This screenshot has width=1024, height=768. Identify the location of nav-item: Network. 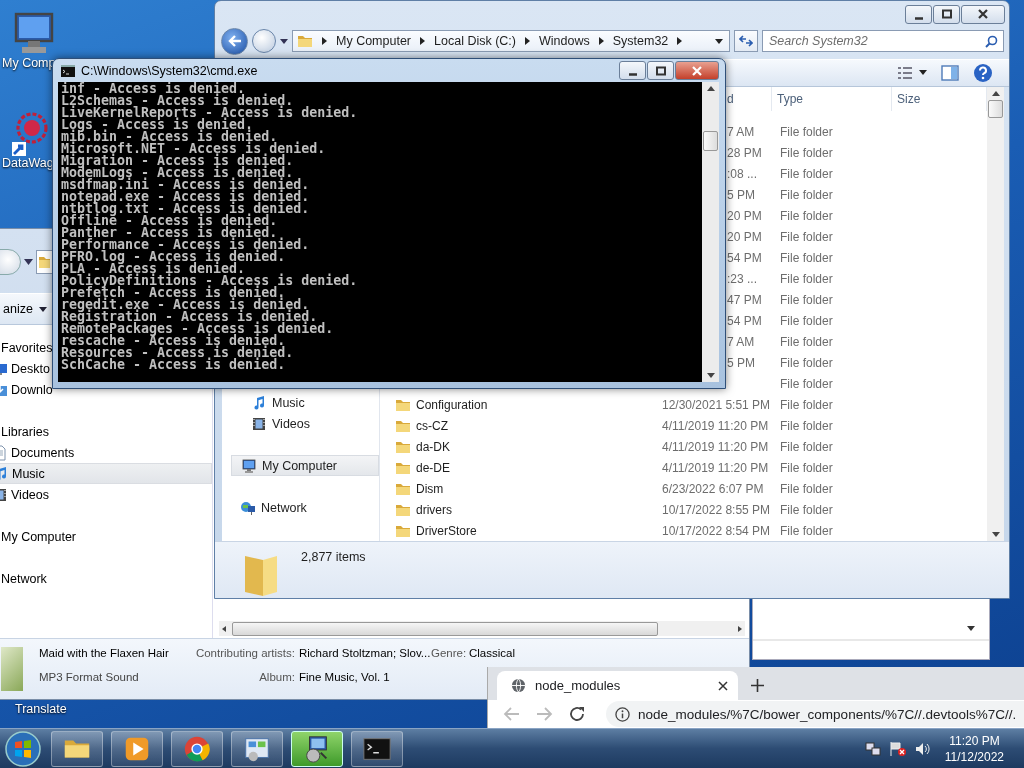
(300, 507).